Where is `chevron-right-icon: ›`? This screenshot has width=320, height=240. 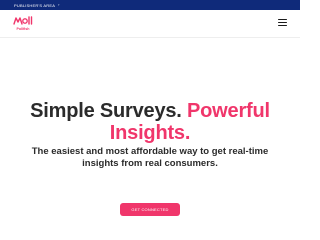 chevron-right-icon: › is located at coordinates (59, 4).